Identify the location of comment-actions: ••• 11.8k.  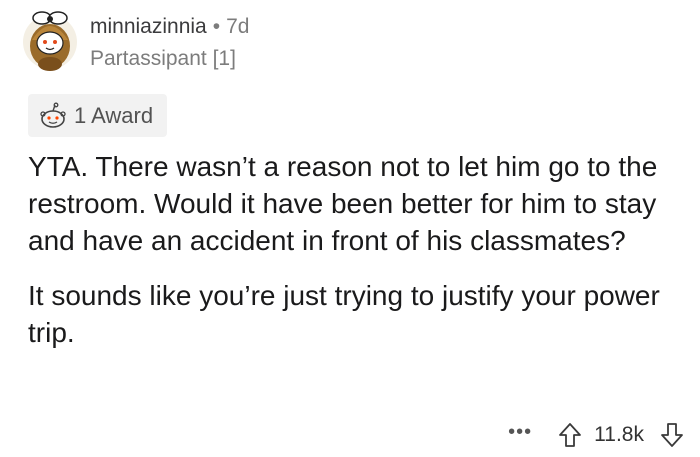
(596, 435).